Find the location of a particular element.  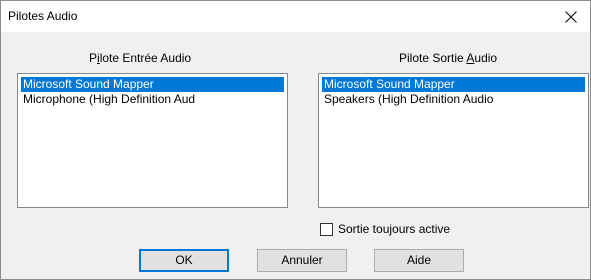

title-bar: Pilotes Audio is located at coordinates (295, 16).